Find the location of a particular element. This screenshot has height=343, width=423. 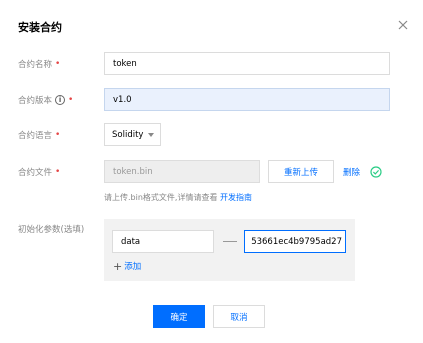

plus-icon: + is located at coordinates (118, 266).